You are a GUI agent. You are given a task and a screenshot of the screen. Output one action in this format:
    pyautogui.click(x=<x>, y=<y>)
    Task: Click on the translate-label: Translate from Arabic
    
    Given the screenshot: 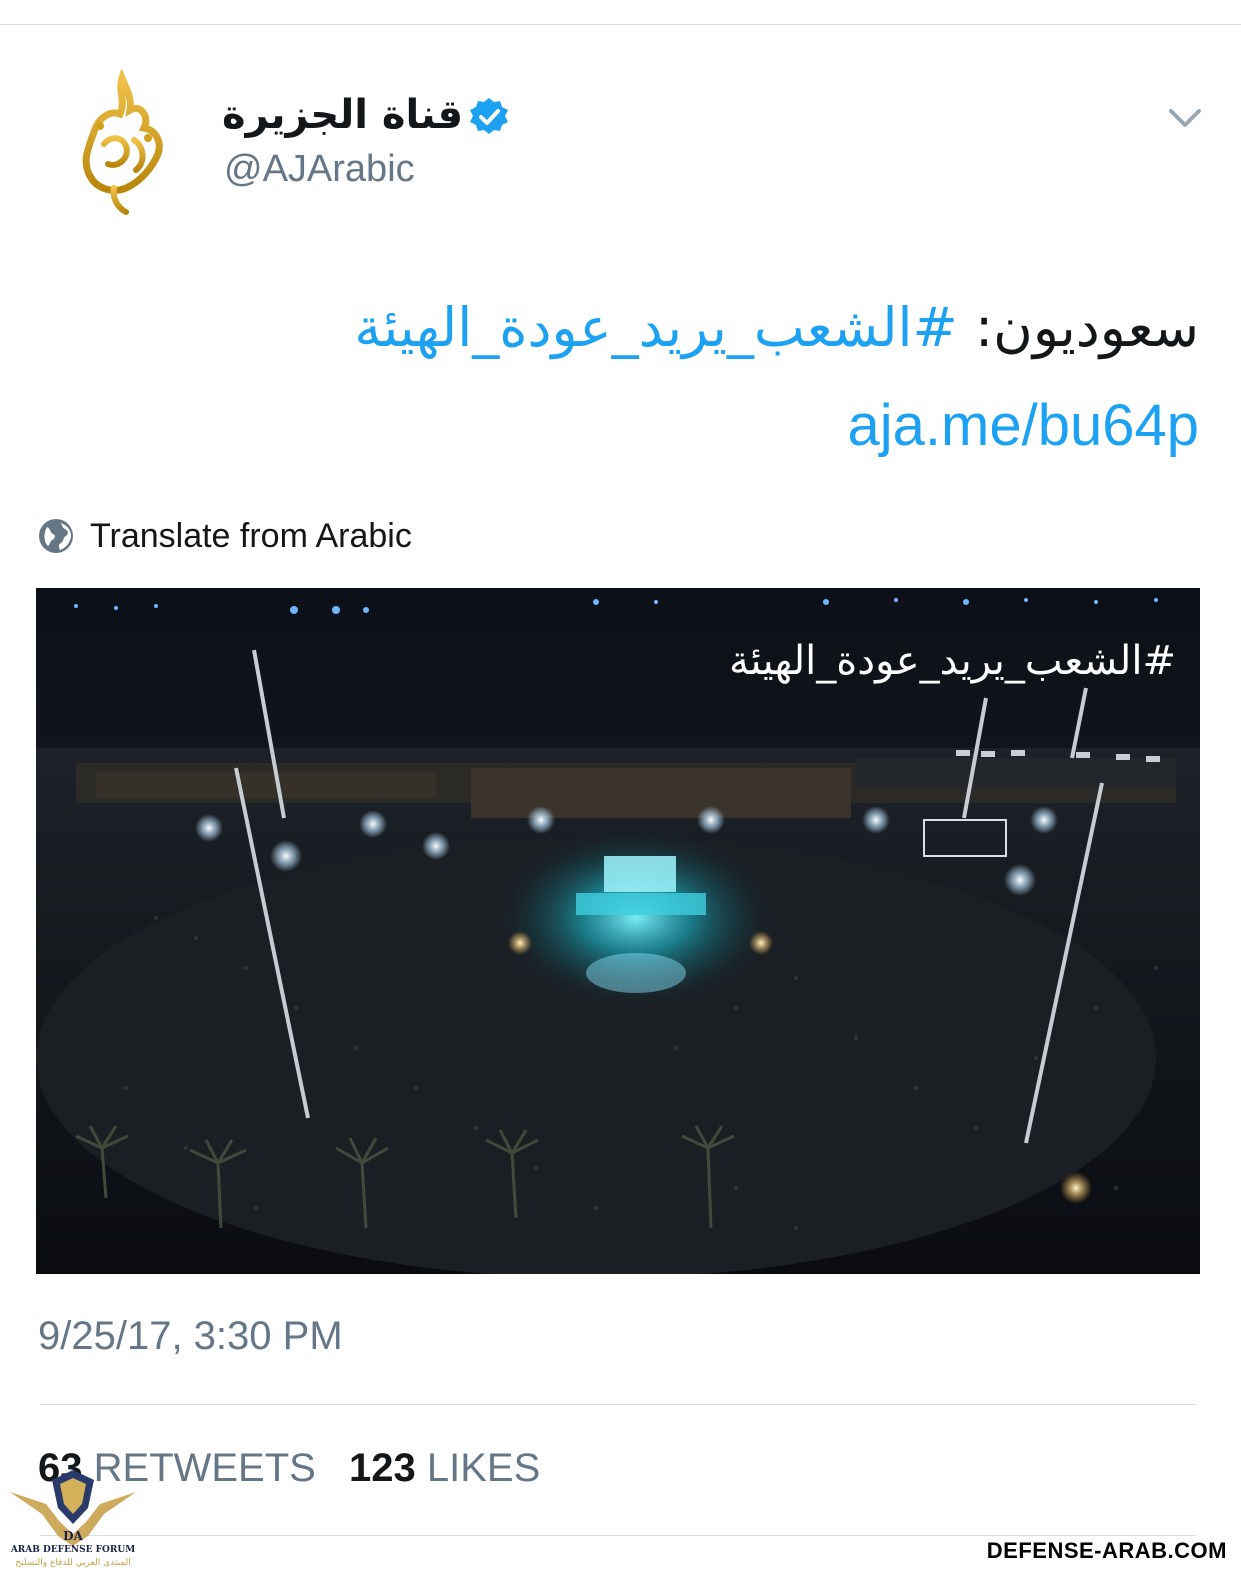 What is the action you would take?
    pyautogui.click(x=251, y=535)
    